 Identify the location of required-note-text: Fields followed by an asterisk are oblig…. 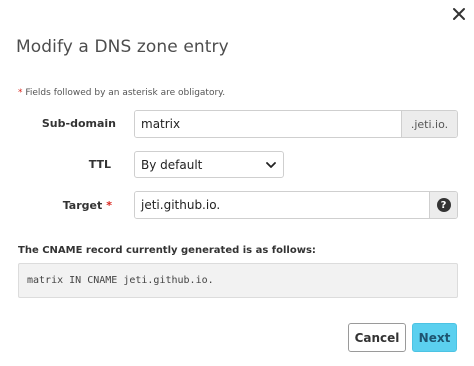
(125, 93).